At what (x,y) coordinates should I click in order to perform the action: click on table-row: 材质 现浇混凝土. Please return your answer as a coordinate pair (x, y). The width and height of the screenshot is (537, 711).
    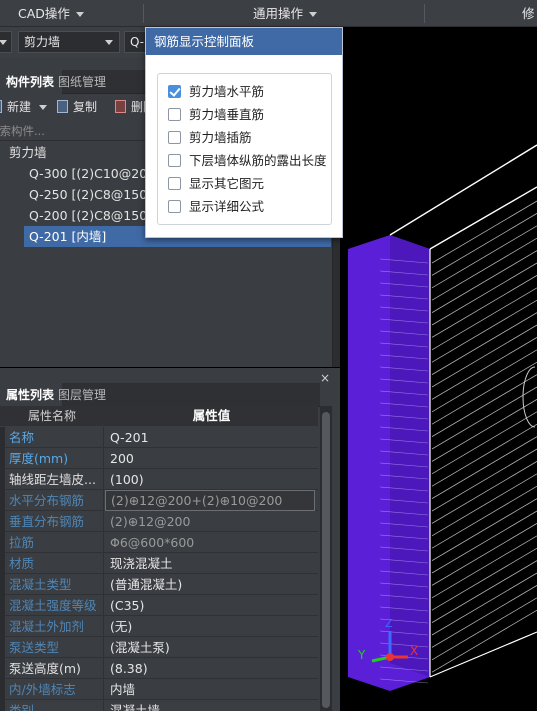
    Looking at the image, I should click on (159, 563).